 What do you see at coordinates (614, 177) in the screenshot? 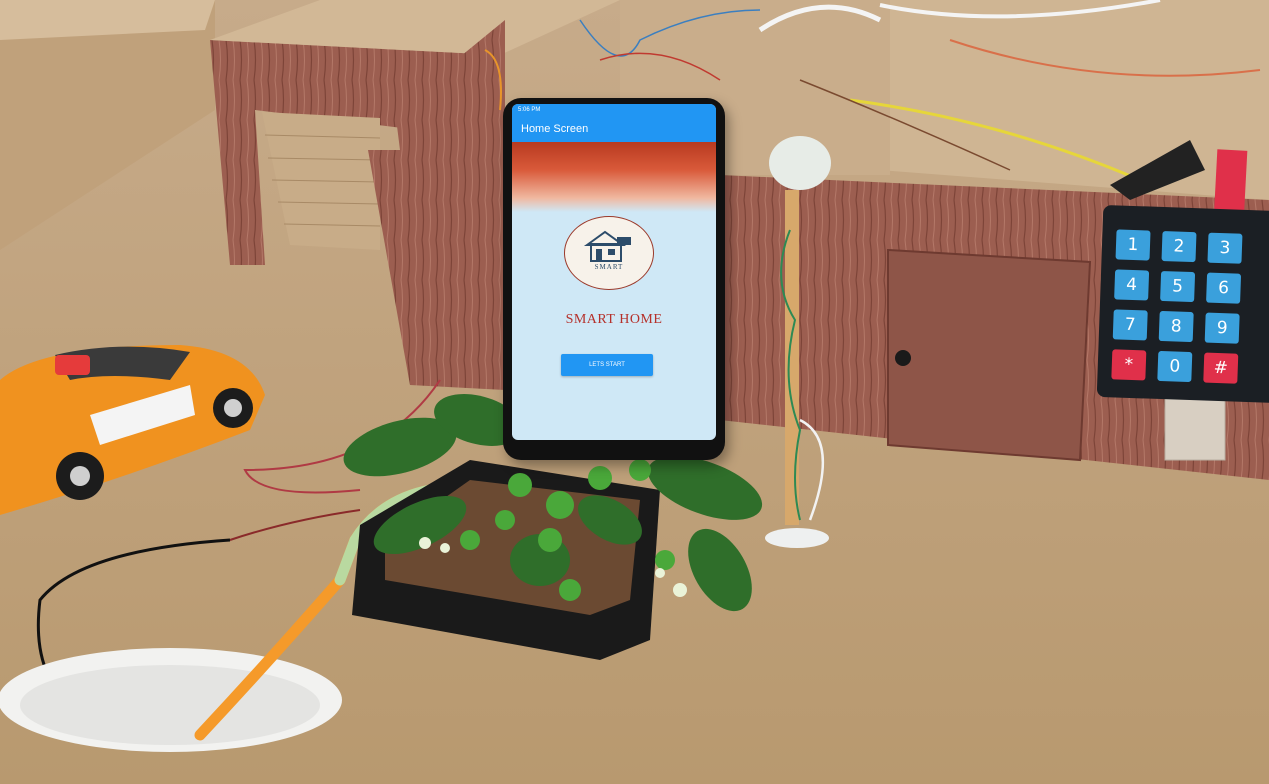
I see `header-banner` at bounding box center [614, 177].